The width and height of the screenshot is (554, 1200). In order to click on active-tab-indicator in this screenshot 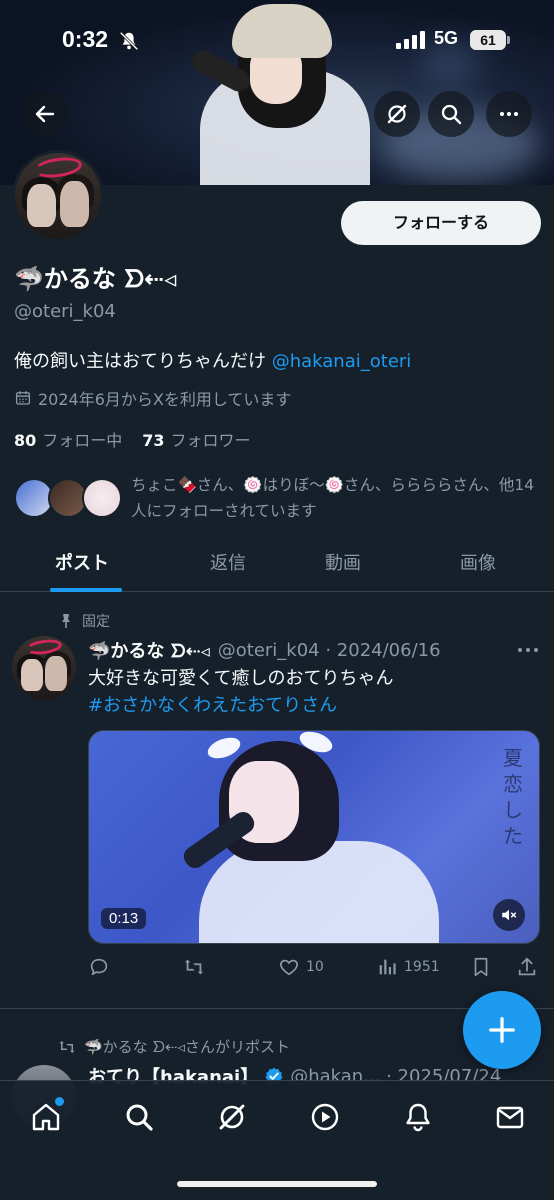, I will do `click(86, 590)`.